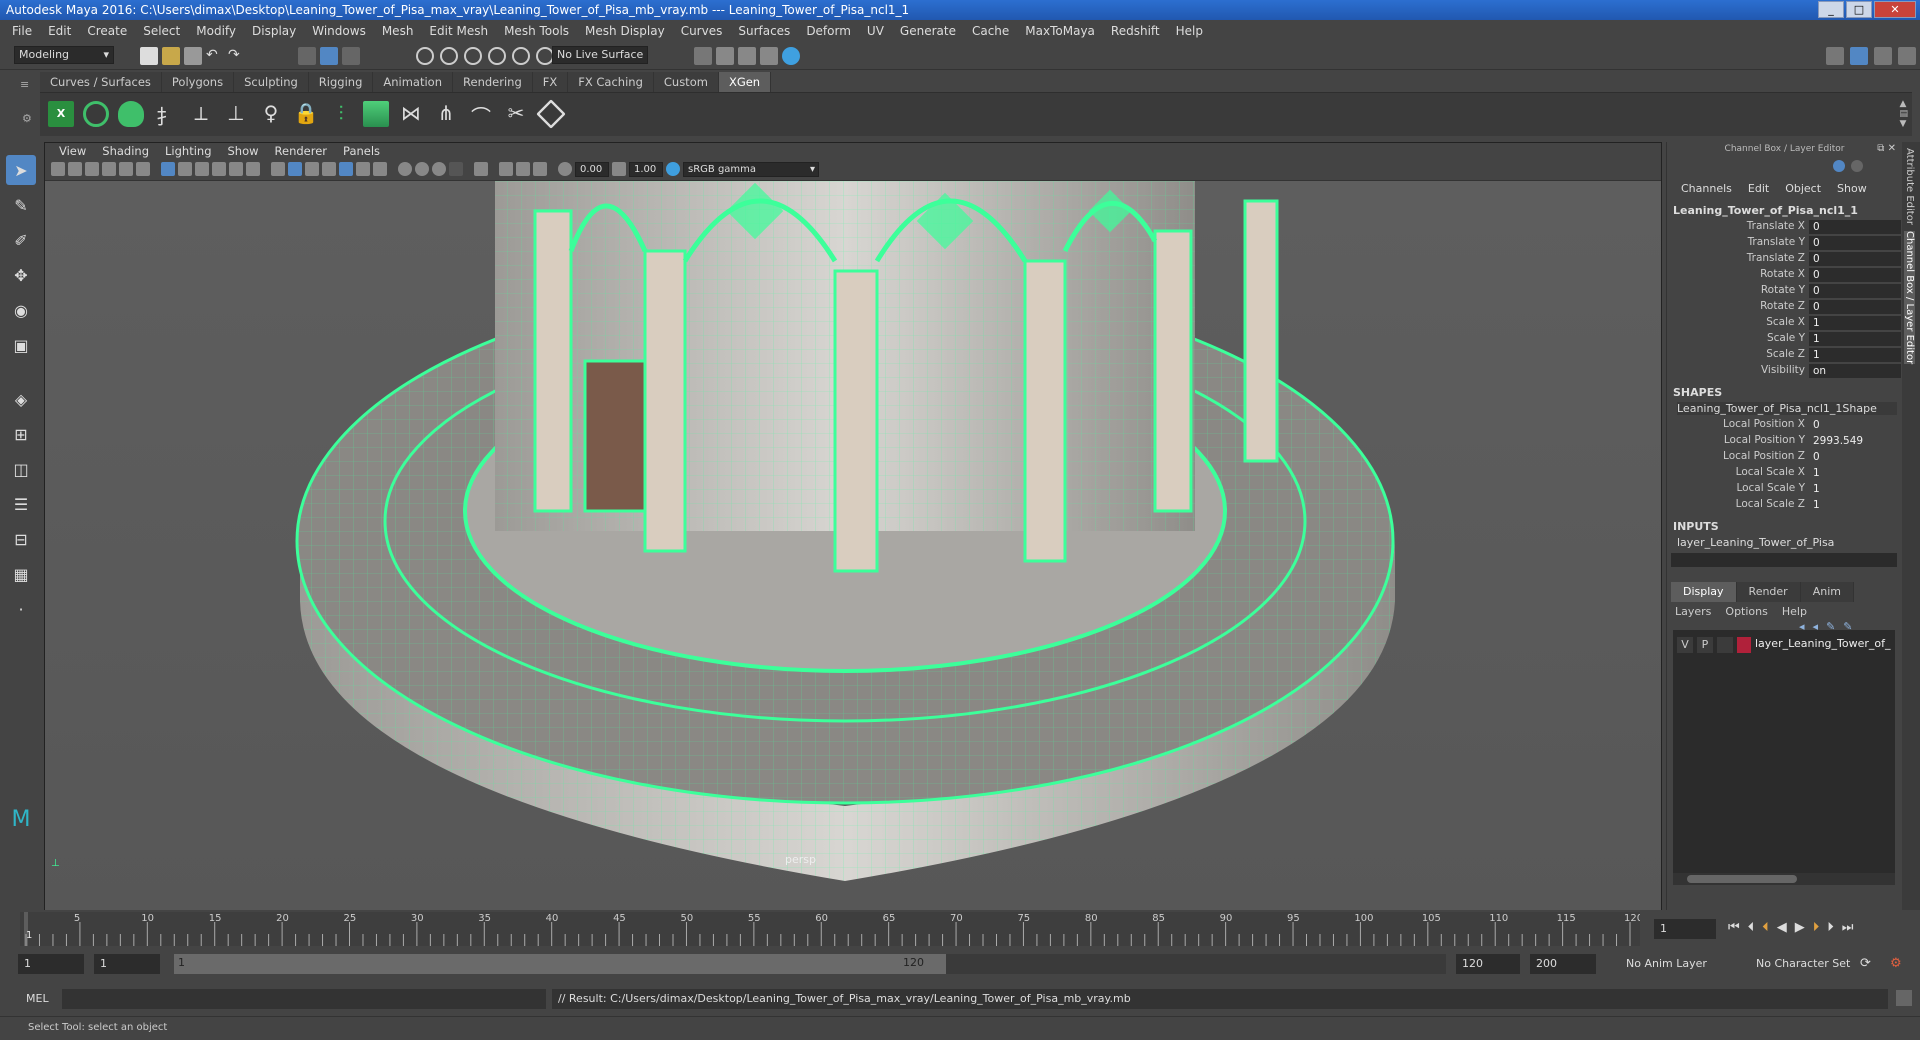  I want to click on backface-icon, so click(540, 169).